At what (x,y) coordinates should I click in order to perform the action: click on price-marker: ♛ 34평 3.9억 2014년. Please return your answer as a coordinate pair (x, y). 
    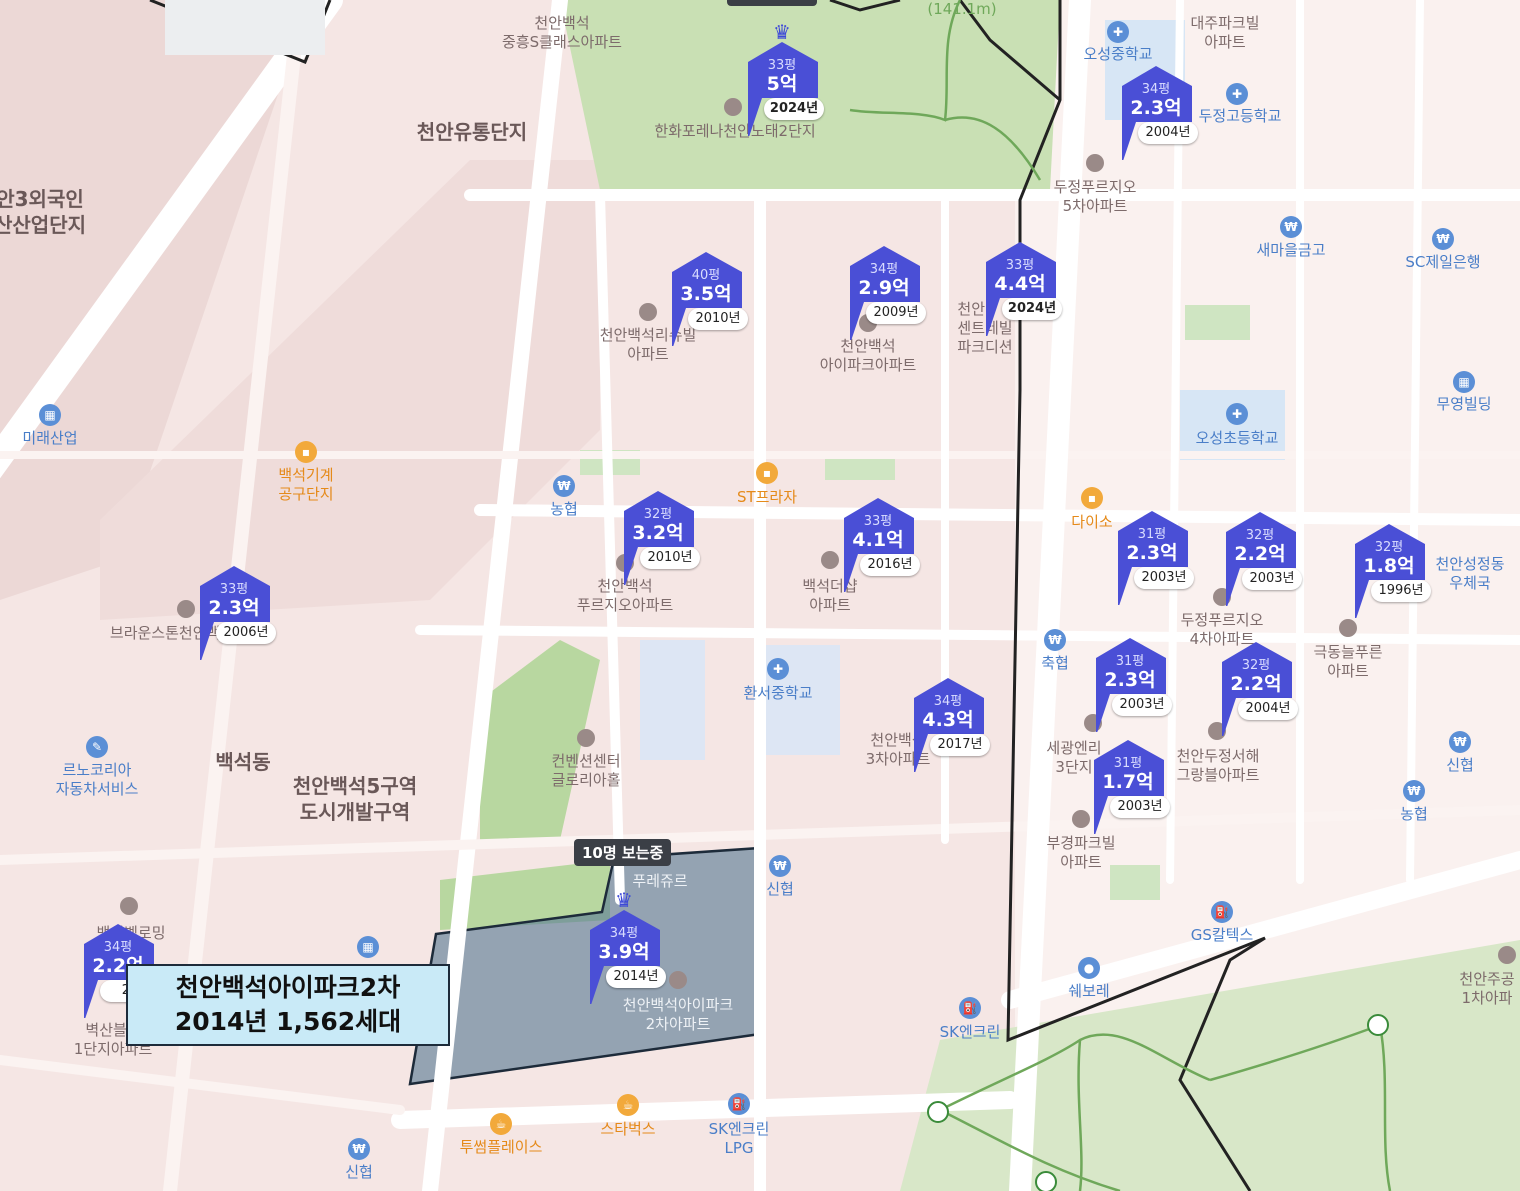
    Looking at the image, I should click on (625, 946).